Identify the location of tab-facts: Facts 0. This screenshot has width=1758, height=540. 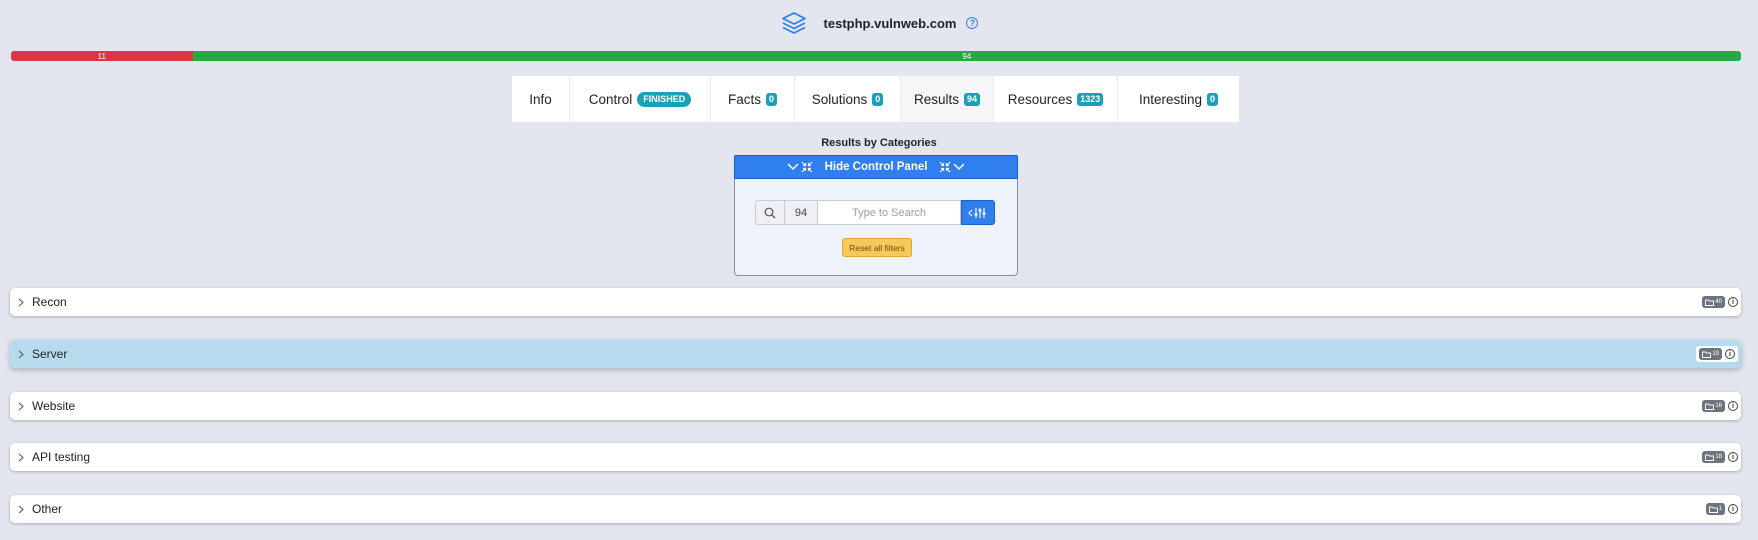
(753, 99).